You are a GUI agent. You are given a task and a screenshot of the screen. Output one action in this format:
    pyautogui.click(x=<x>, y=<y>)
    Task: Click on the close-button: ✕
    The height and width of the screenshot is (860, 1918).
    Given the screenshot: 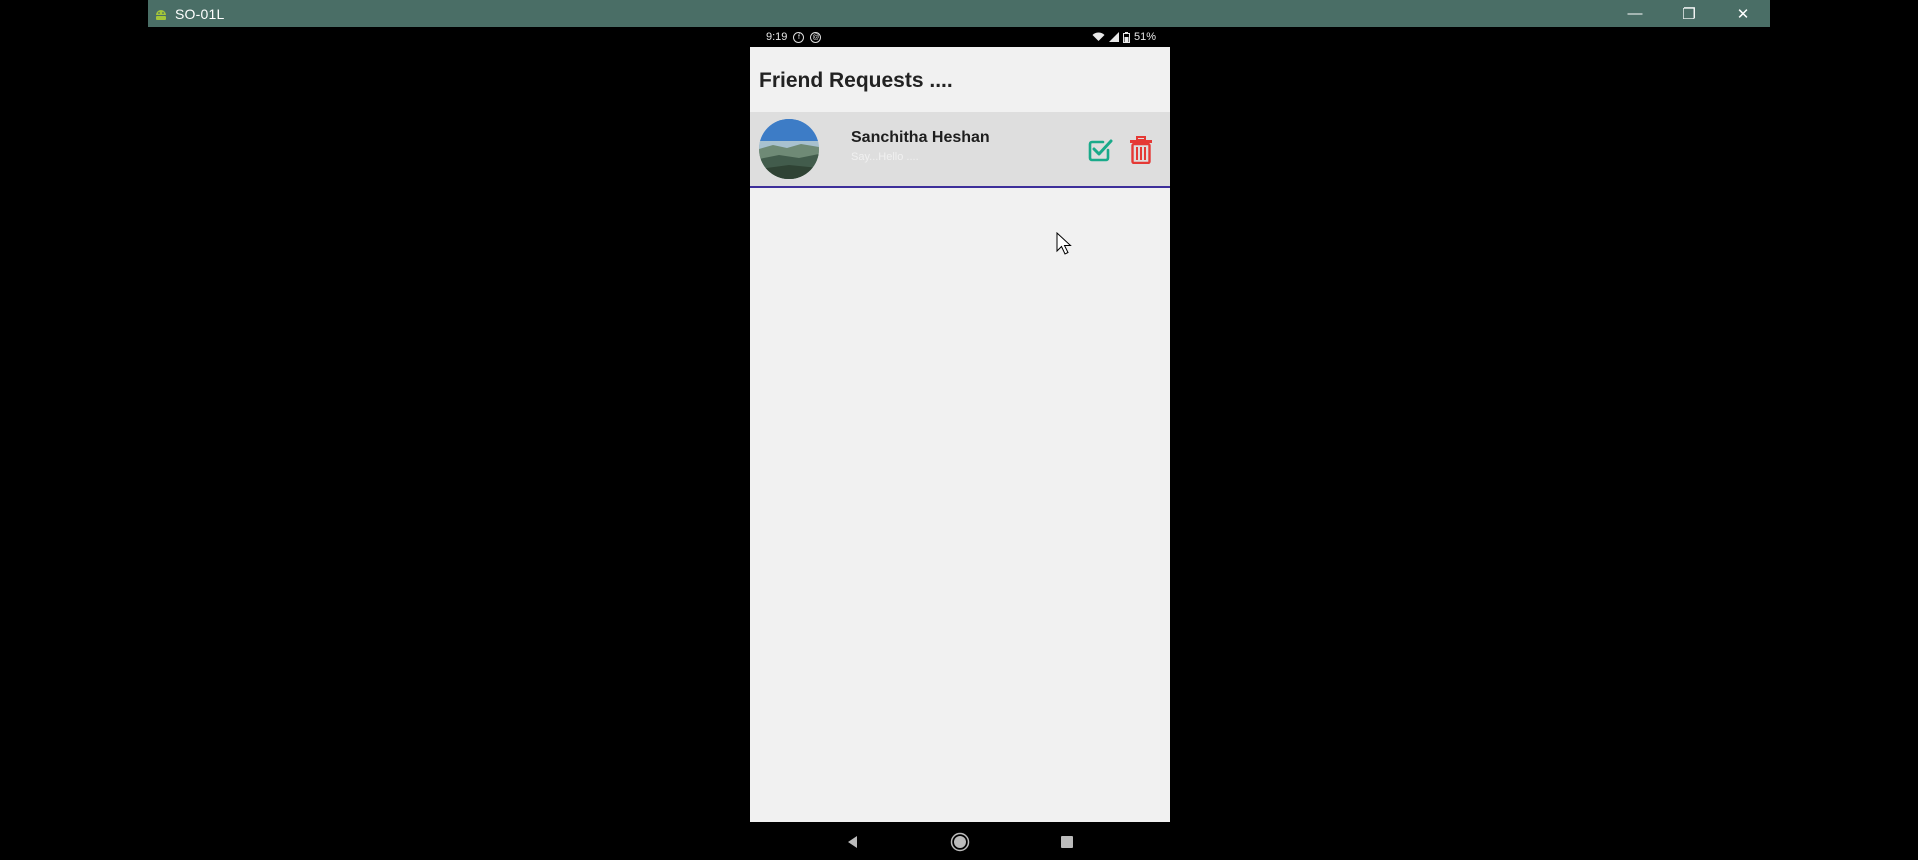 What is the action you would take?
    pyautogui.click(x=1743, y=13)
    